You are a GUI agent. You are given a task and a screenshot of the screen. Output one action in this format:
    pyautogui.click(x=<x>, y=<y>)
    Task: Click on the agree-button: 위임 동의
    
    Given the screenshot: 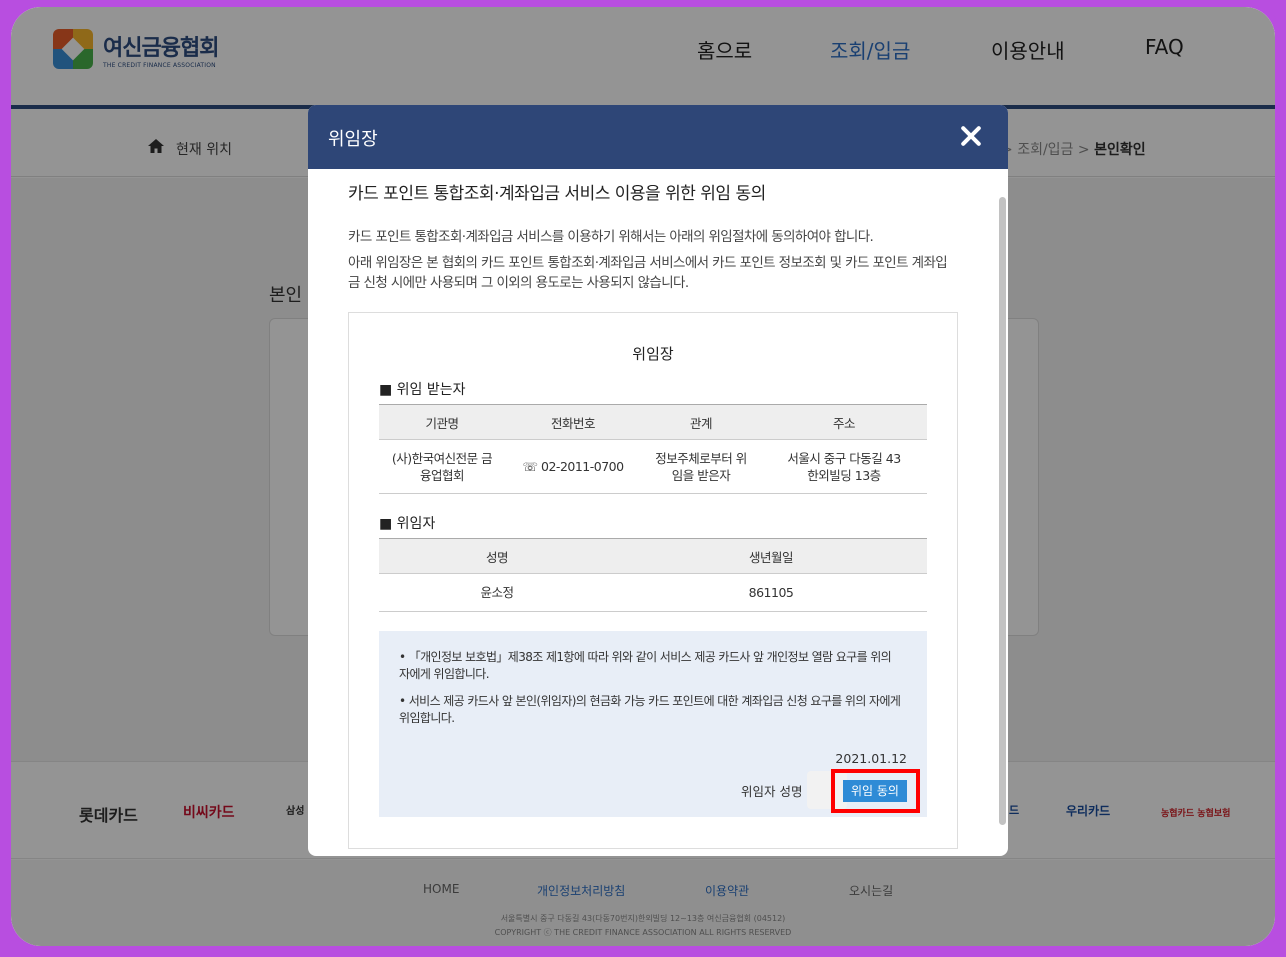 What is the action you would take?
    pyautogui.click(x=875, y=791)
    